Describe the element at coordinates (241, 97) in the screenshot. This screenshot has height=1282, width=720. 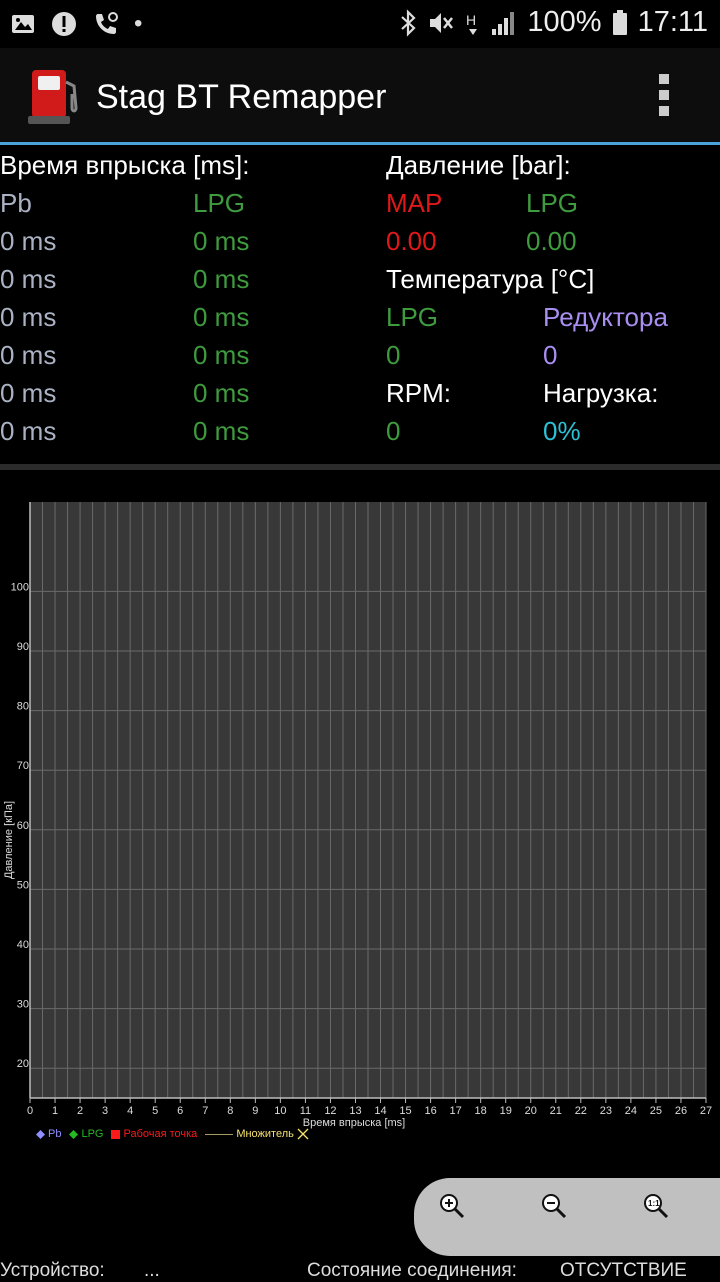
I see `app-title: Stag BT Remapper` at that location.